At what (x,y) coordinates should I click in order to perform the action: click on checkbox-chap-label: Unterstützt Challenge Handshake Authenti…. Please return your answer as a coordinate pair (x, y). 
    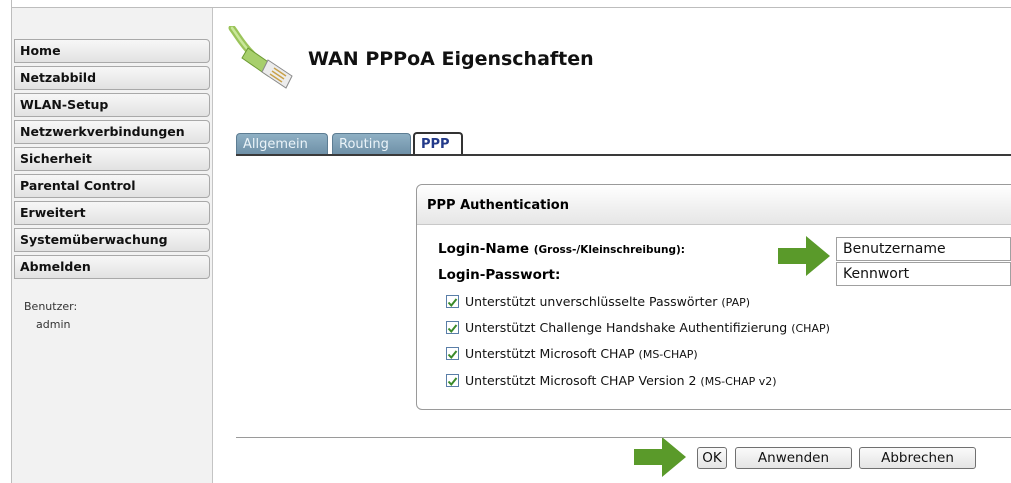
    Looking at the image, I should click on (647, 327).